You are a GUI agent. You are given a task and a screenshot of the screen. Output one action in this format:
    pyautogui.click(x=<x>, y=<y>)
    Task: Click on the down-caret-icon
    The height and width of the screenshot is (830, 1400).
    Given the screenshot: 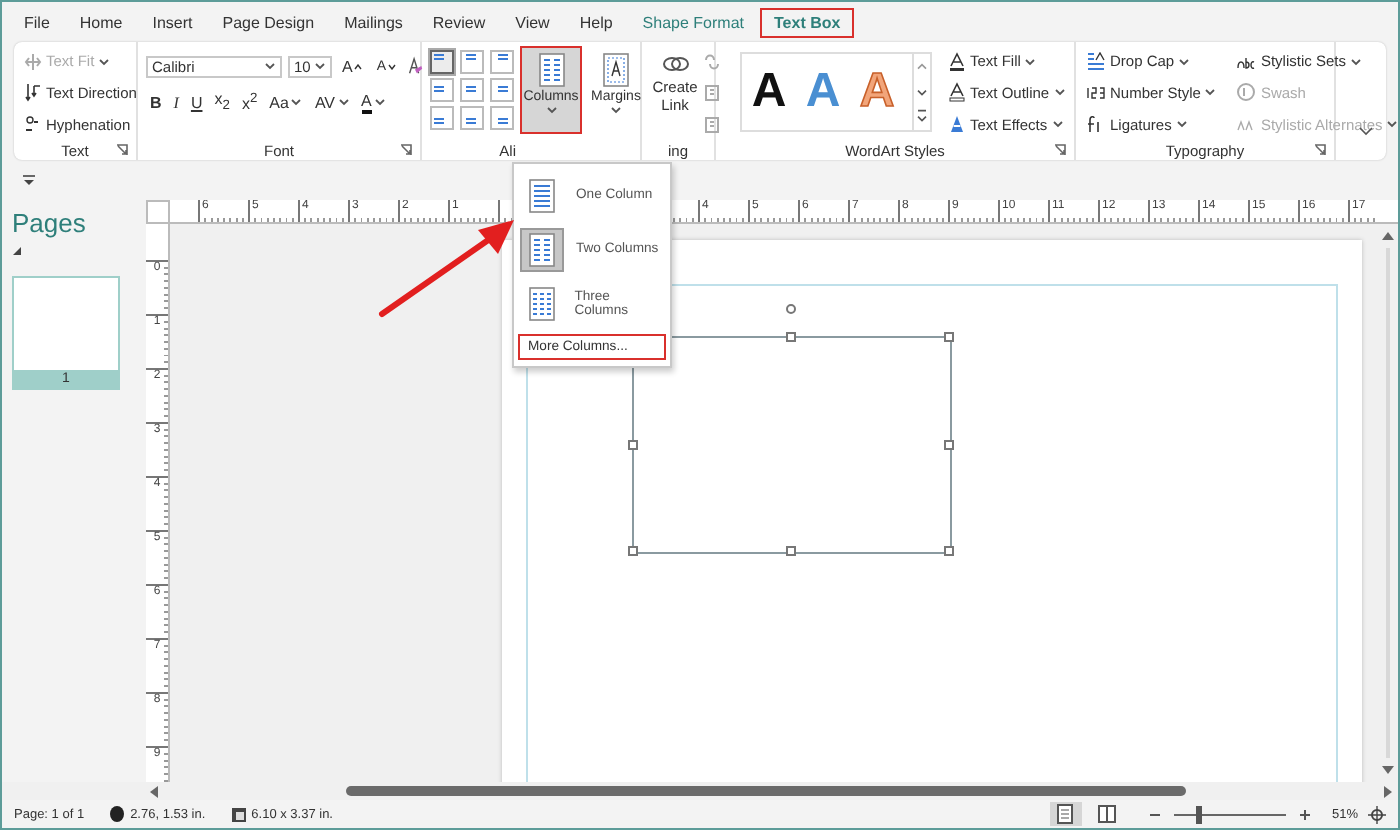 What is the action you would take?
    pyautogui.click(x=392, y=66)
    